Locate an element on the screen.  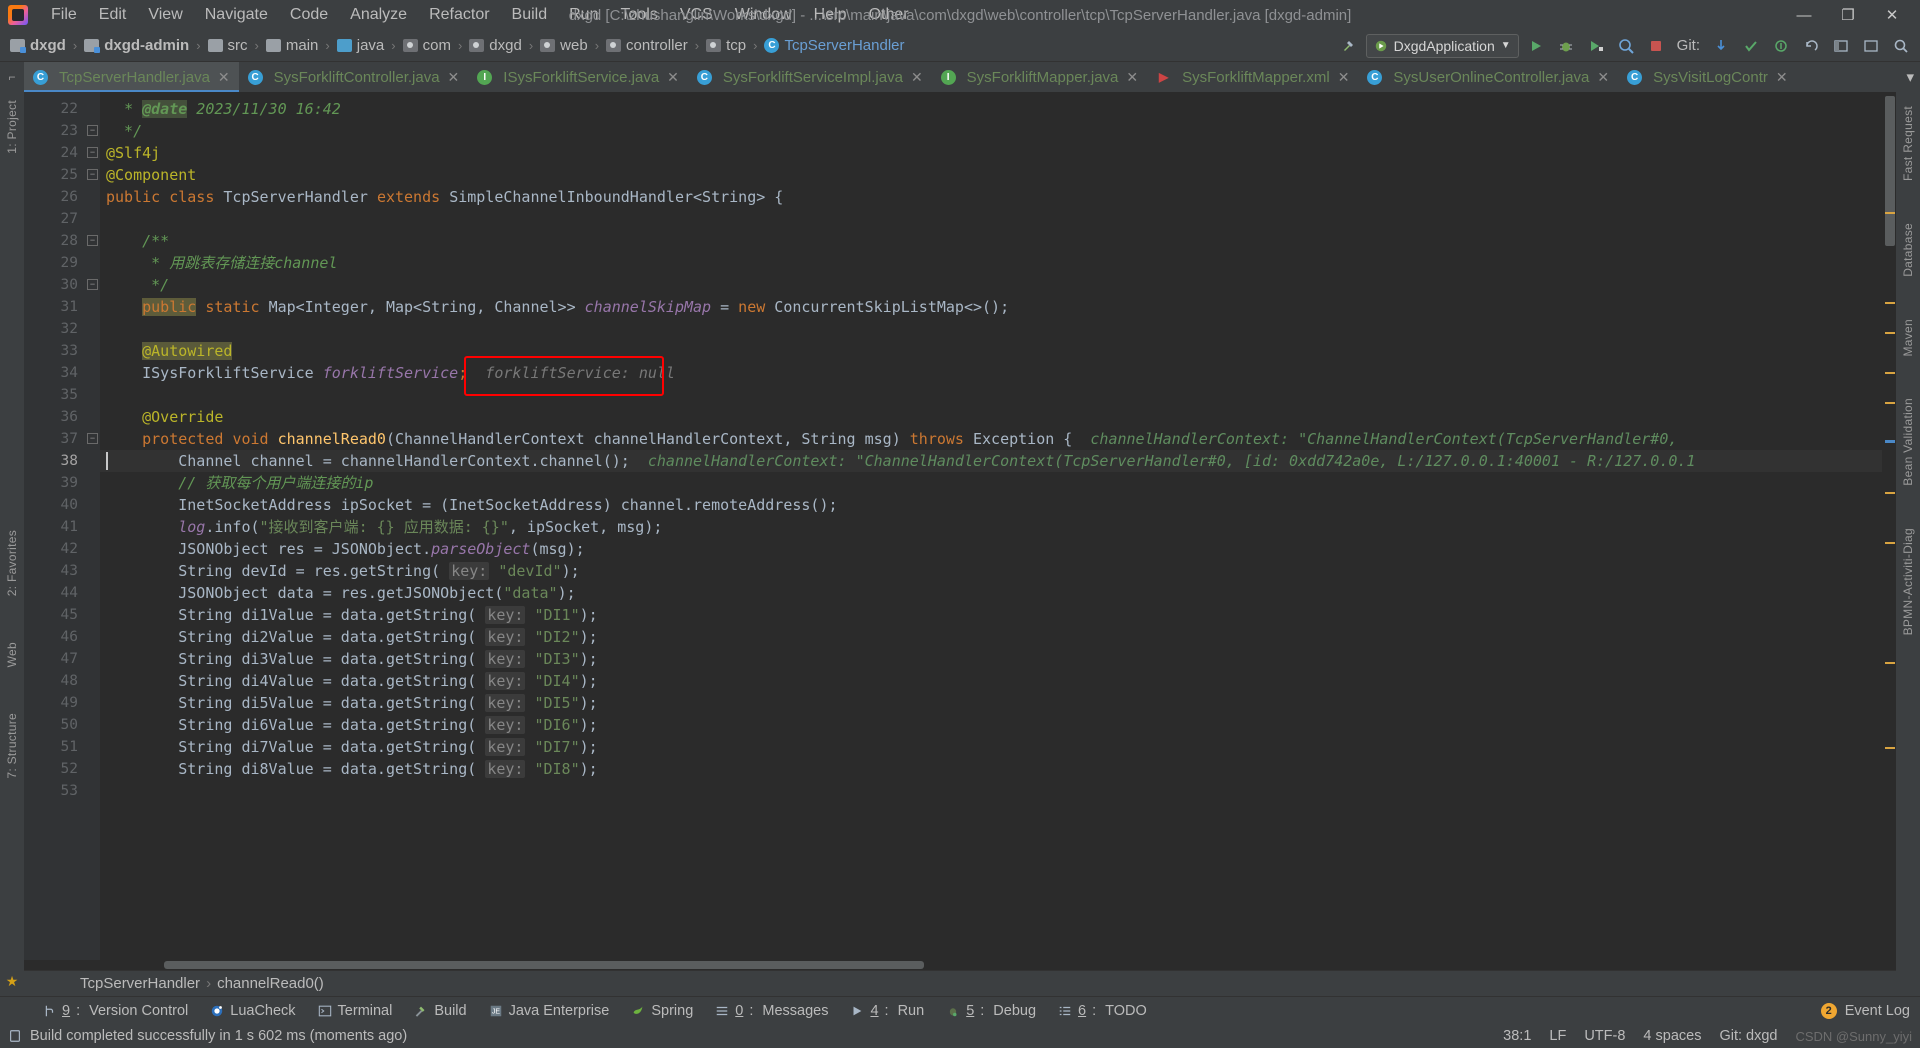
line-number: 31 is located at coordinates (55, 307).